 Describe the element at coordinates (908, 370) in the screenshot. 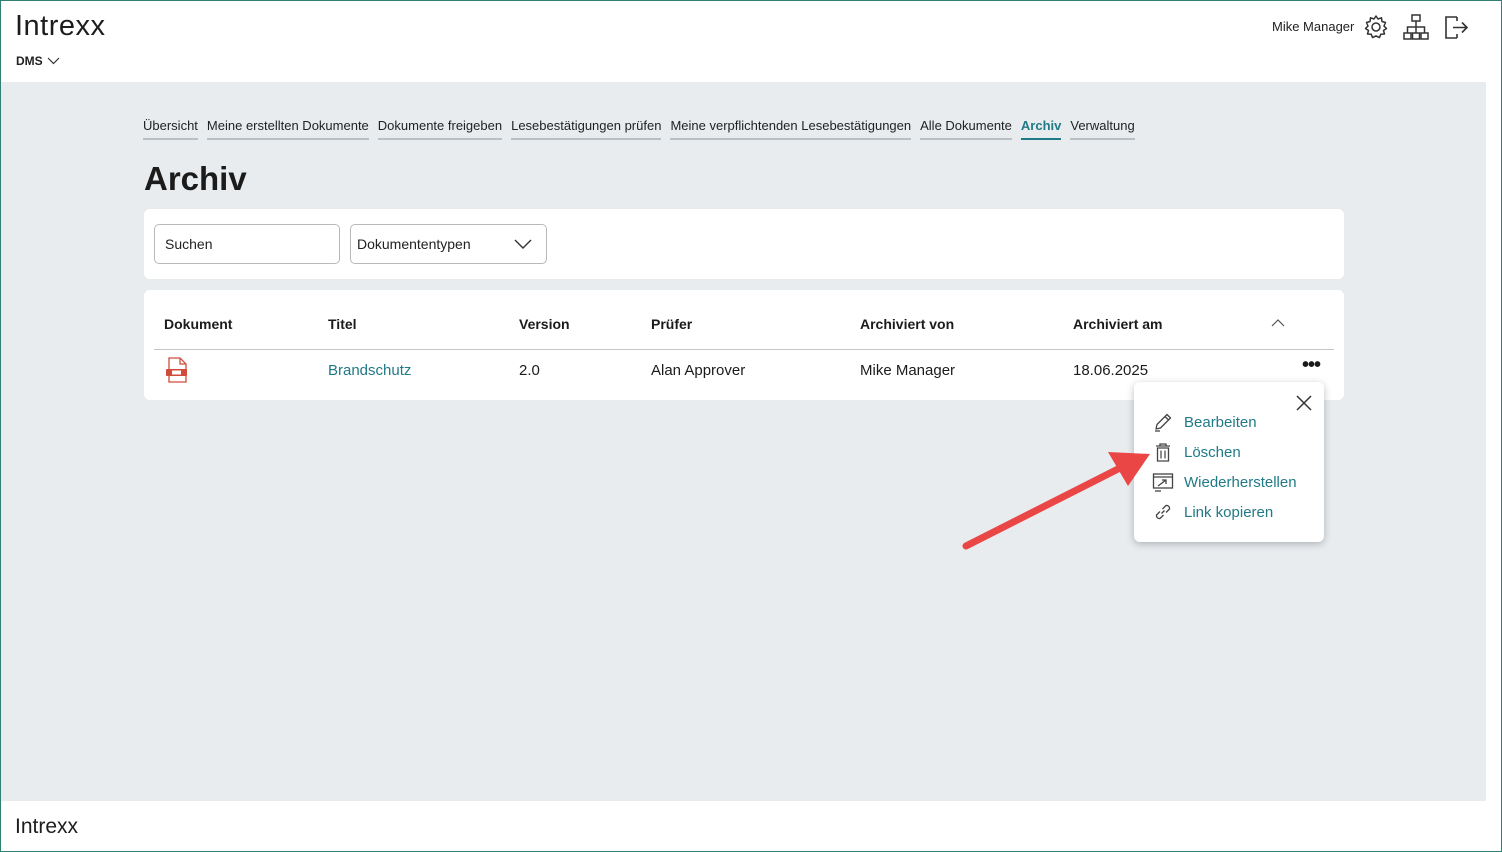

I see `row-archived-by: Mike Manager` at that location.